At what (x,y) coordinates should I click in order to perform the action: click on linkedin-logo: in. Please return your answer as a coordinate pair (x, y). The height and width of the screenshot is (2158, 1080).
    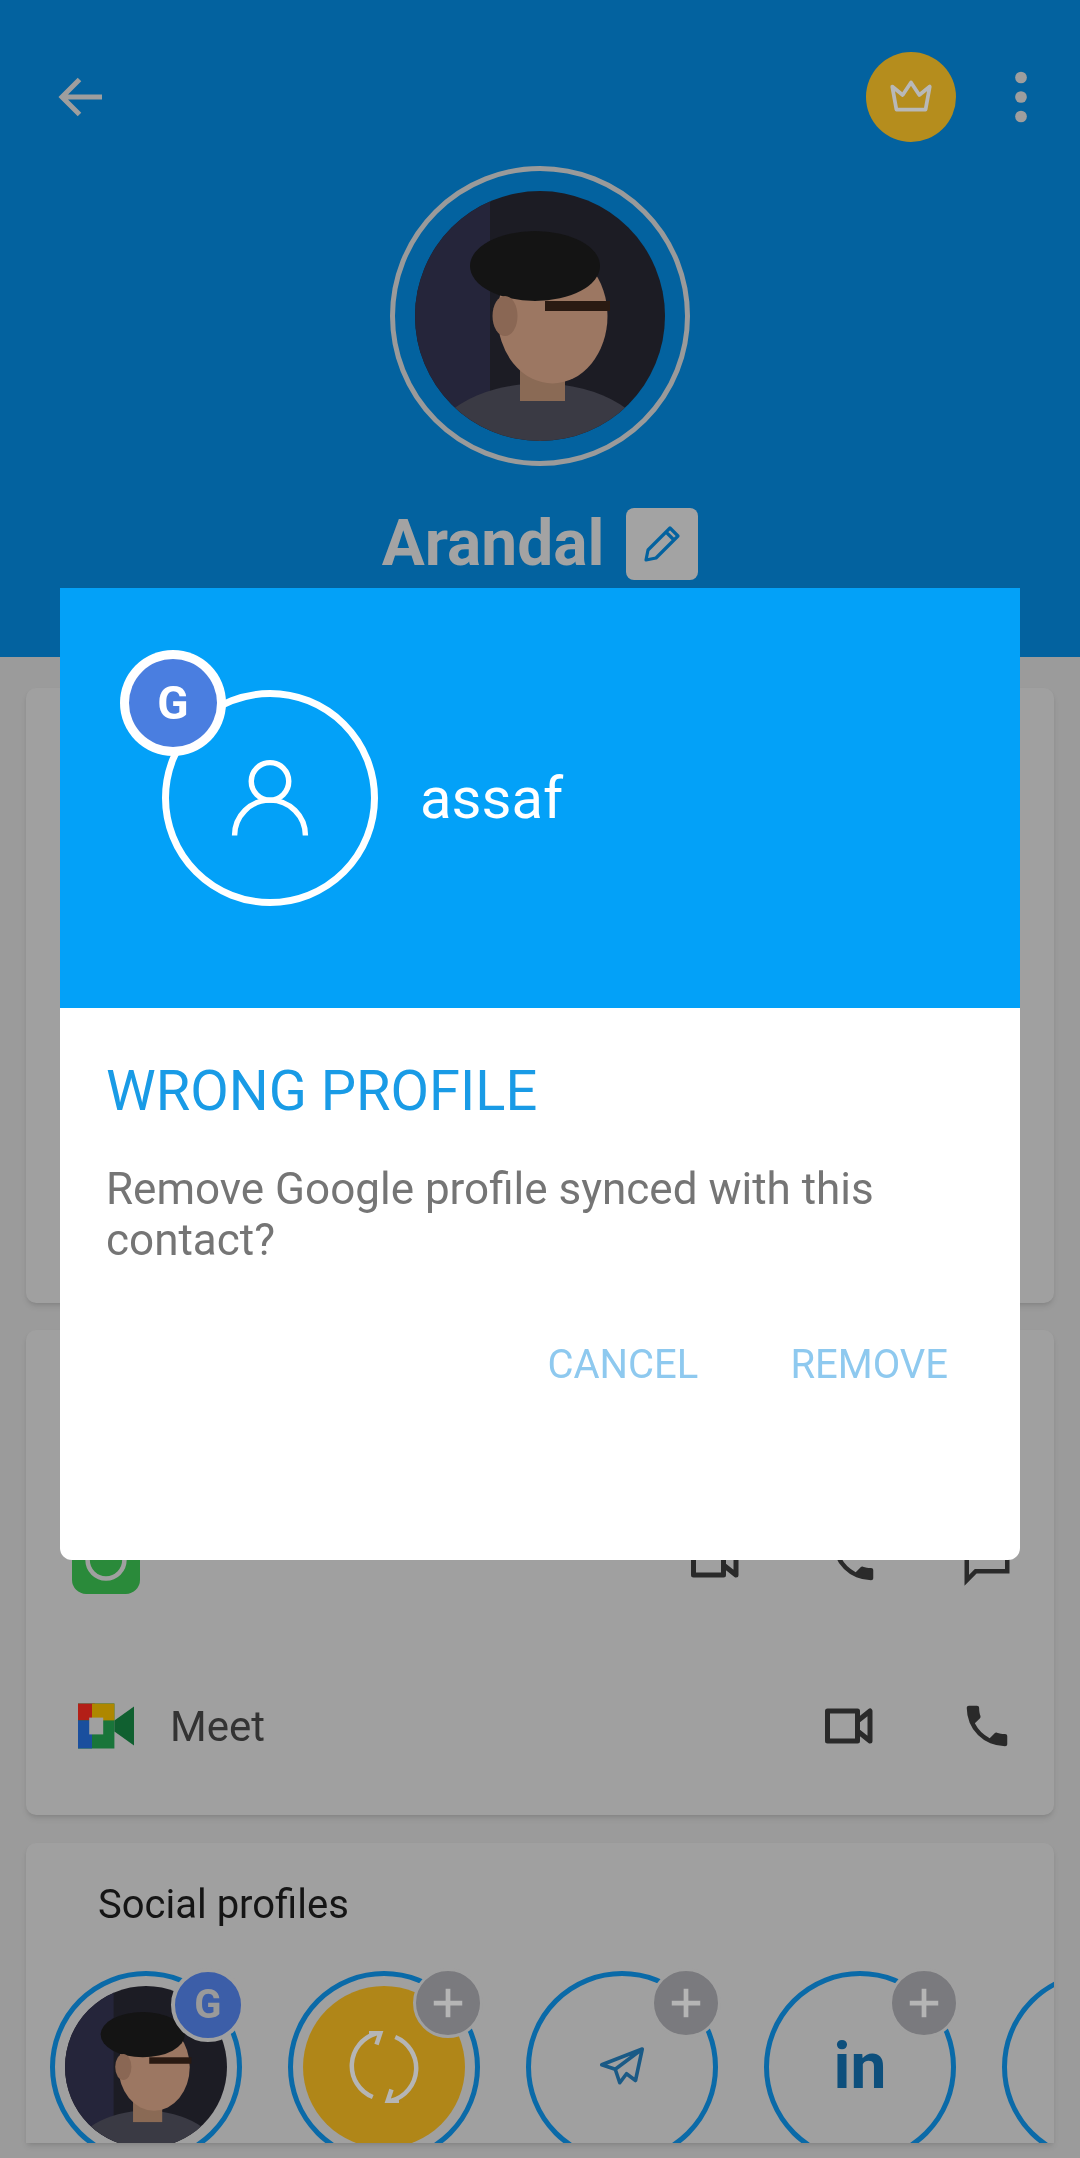
    Looking at the image, I should click on (860, 2067).